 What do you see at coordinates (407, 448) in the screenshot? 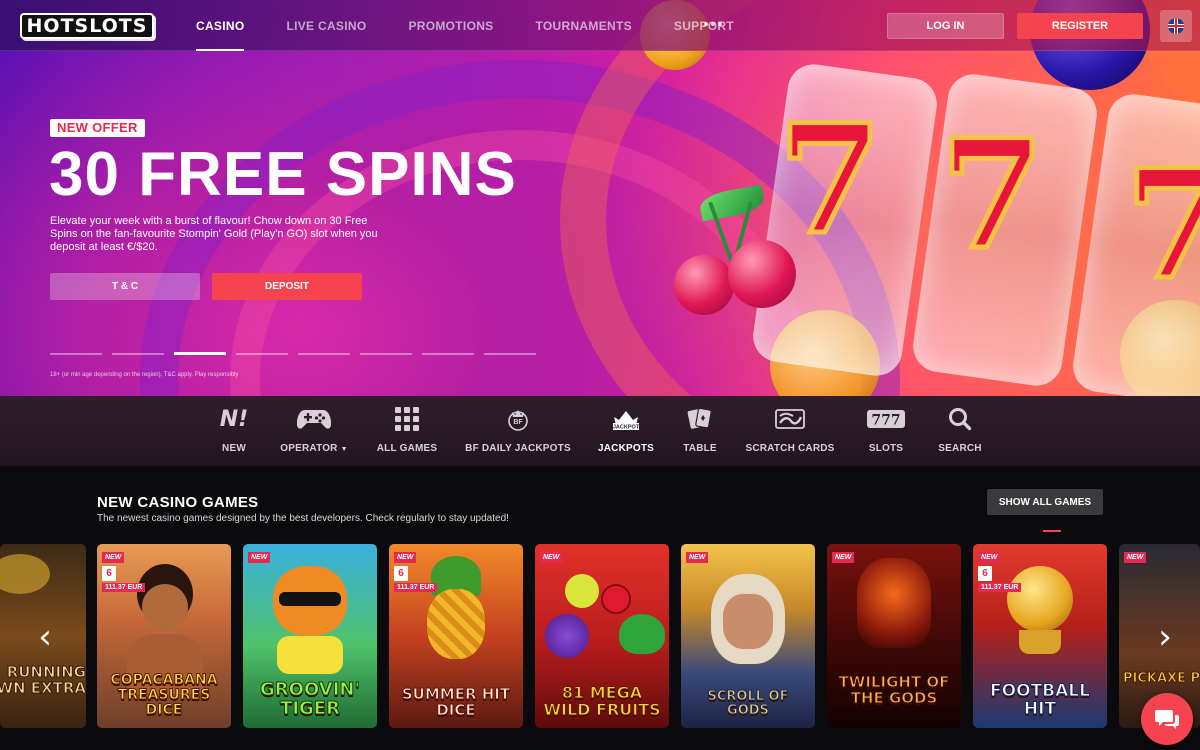
I see `category-label: ALL GAMES` at bounding box center [407, 448].